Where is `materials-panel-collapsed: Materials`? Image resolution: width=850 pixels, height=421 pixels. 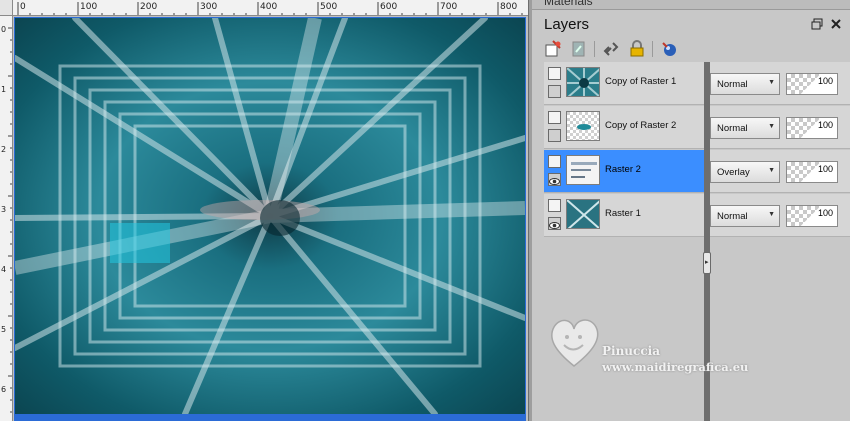
materials-panel-collapsed: Materials is located at coordinates (691, 5).